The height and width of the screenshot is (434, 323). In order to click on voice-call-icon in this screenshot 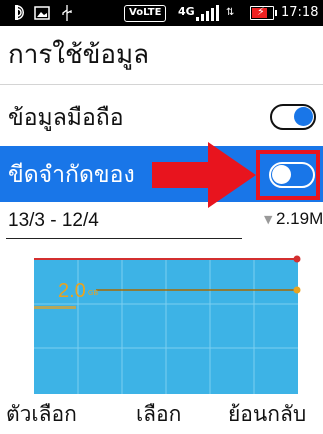, I will do `click(18, 13)`.